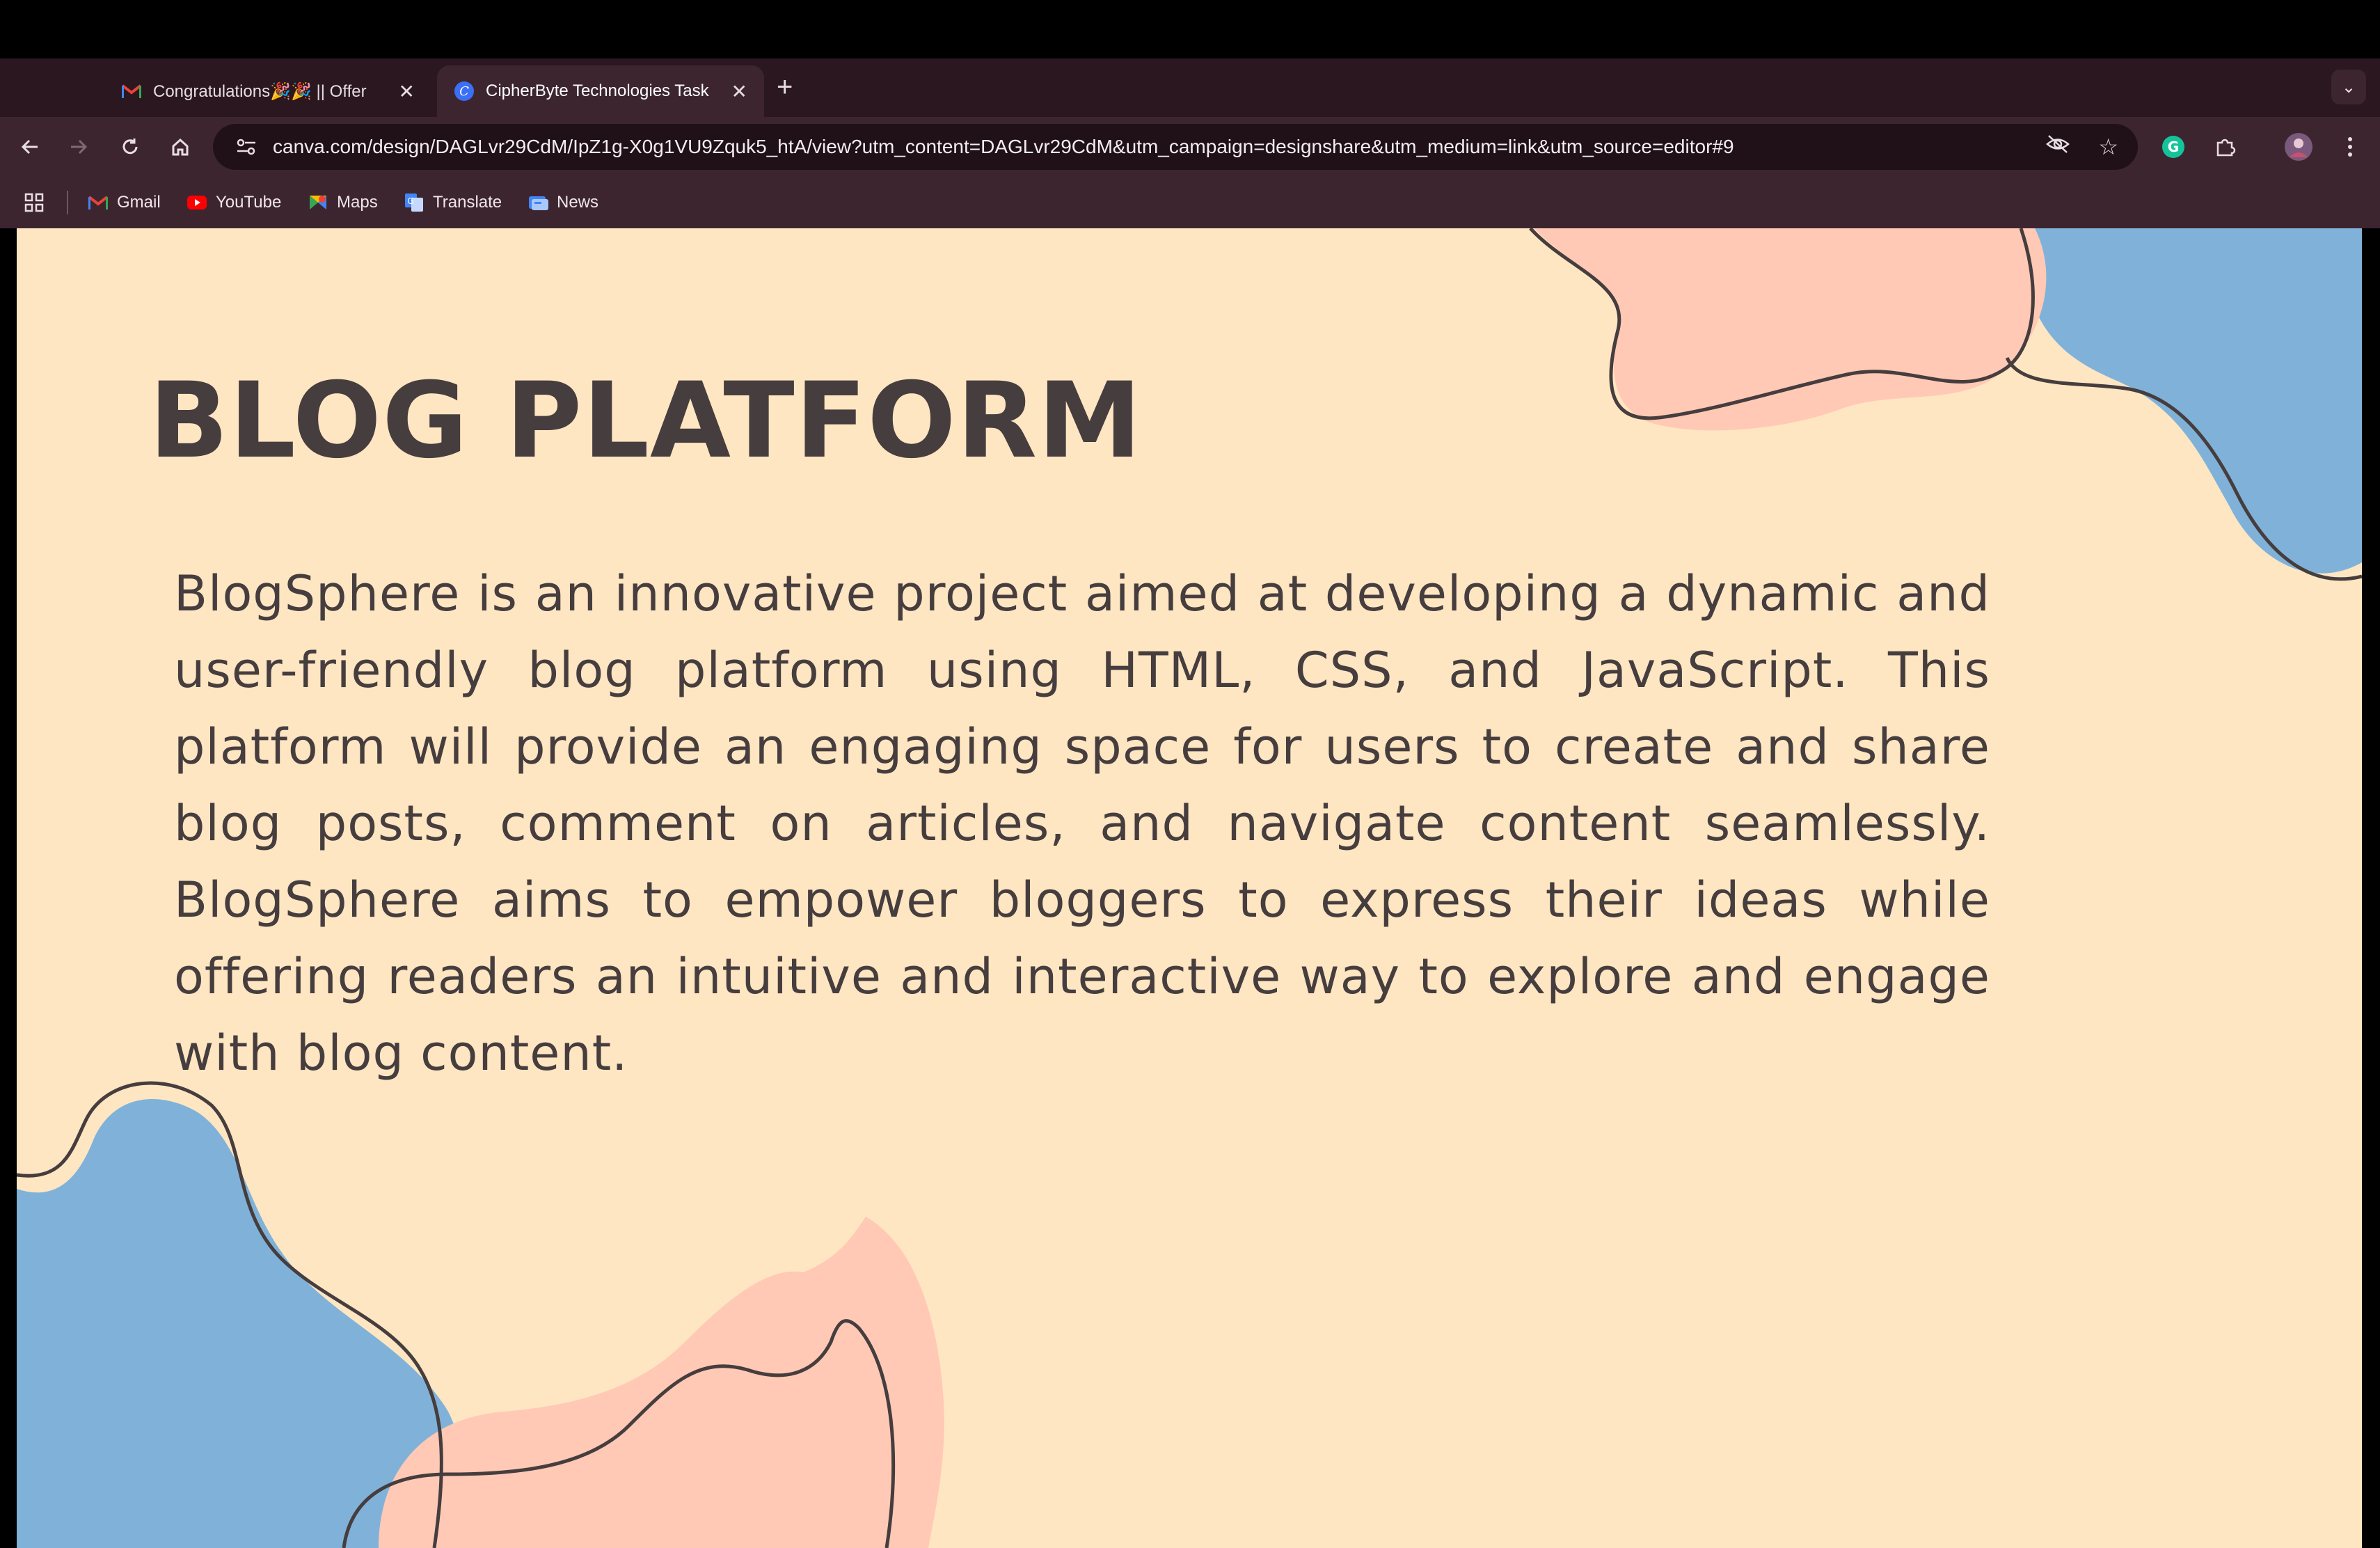 The height and width of the screenshot is (1548, 2380). What do you see at coordinates (197, 202) in the screenshot?
I see `youtube-icon` at bounding box center [197, 202].